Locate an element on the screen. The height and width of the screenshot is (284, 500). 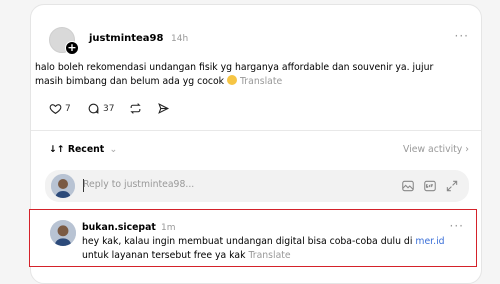
chevron-right-icon: › is located at coordinates (467, 149).